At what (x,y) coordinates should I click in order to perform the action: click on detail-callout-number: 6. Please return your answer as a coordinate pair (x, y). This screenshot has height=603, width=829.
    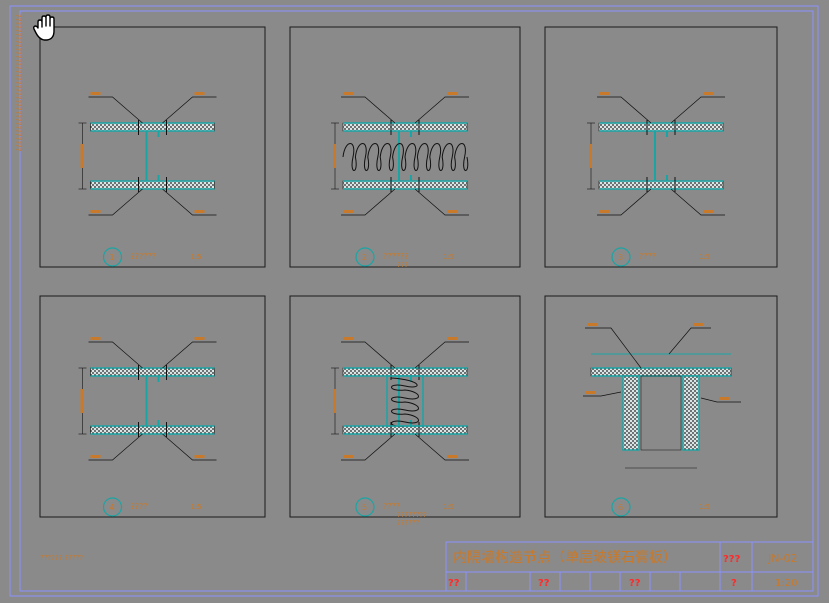
    Looking at the image, I should click on (620, 507).